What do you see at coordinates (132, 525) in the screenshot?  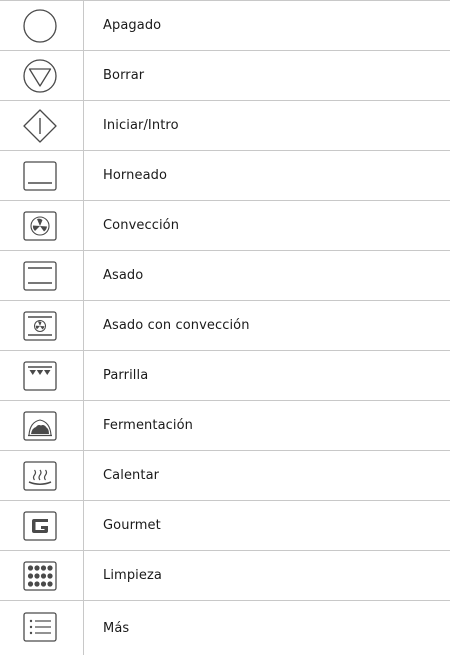 I see `legend-label: Gourmet` at bounding box center [132, 525].